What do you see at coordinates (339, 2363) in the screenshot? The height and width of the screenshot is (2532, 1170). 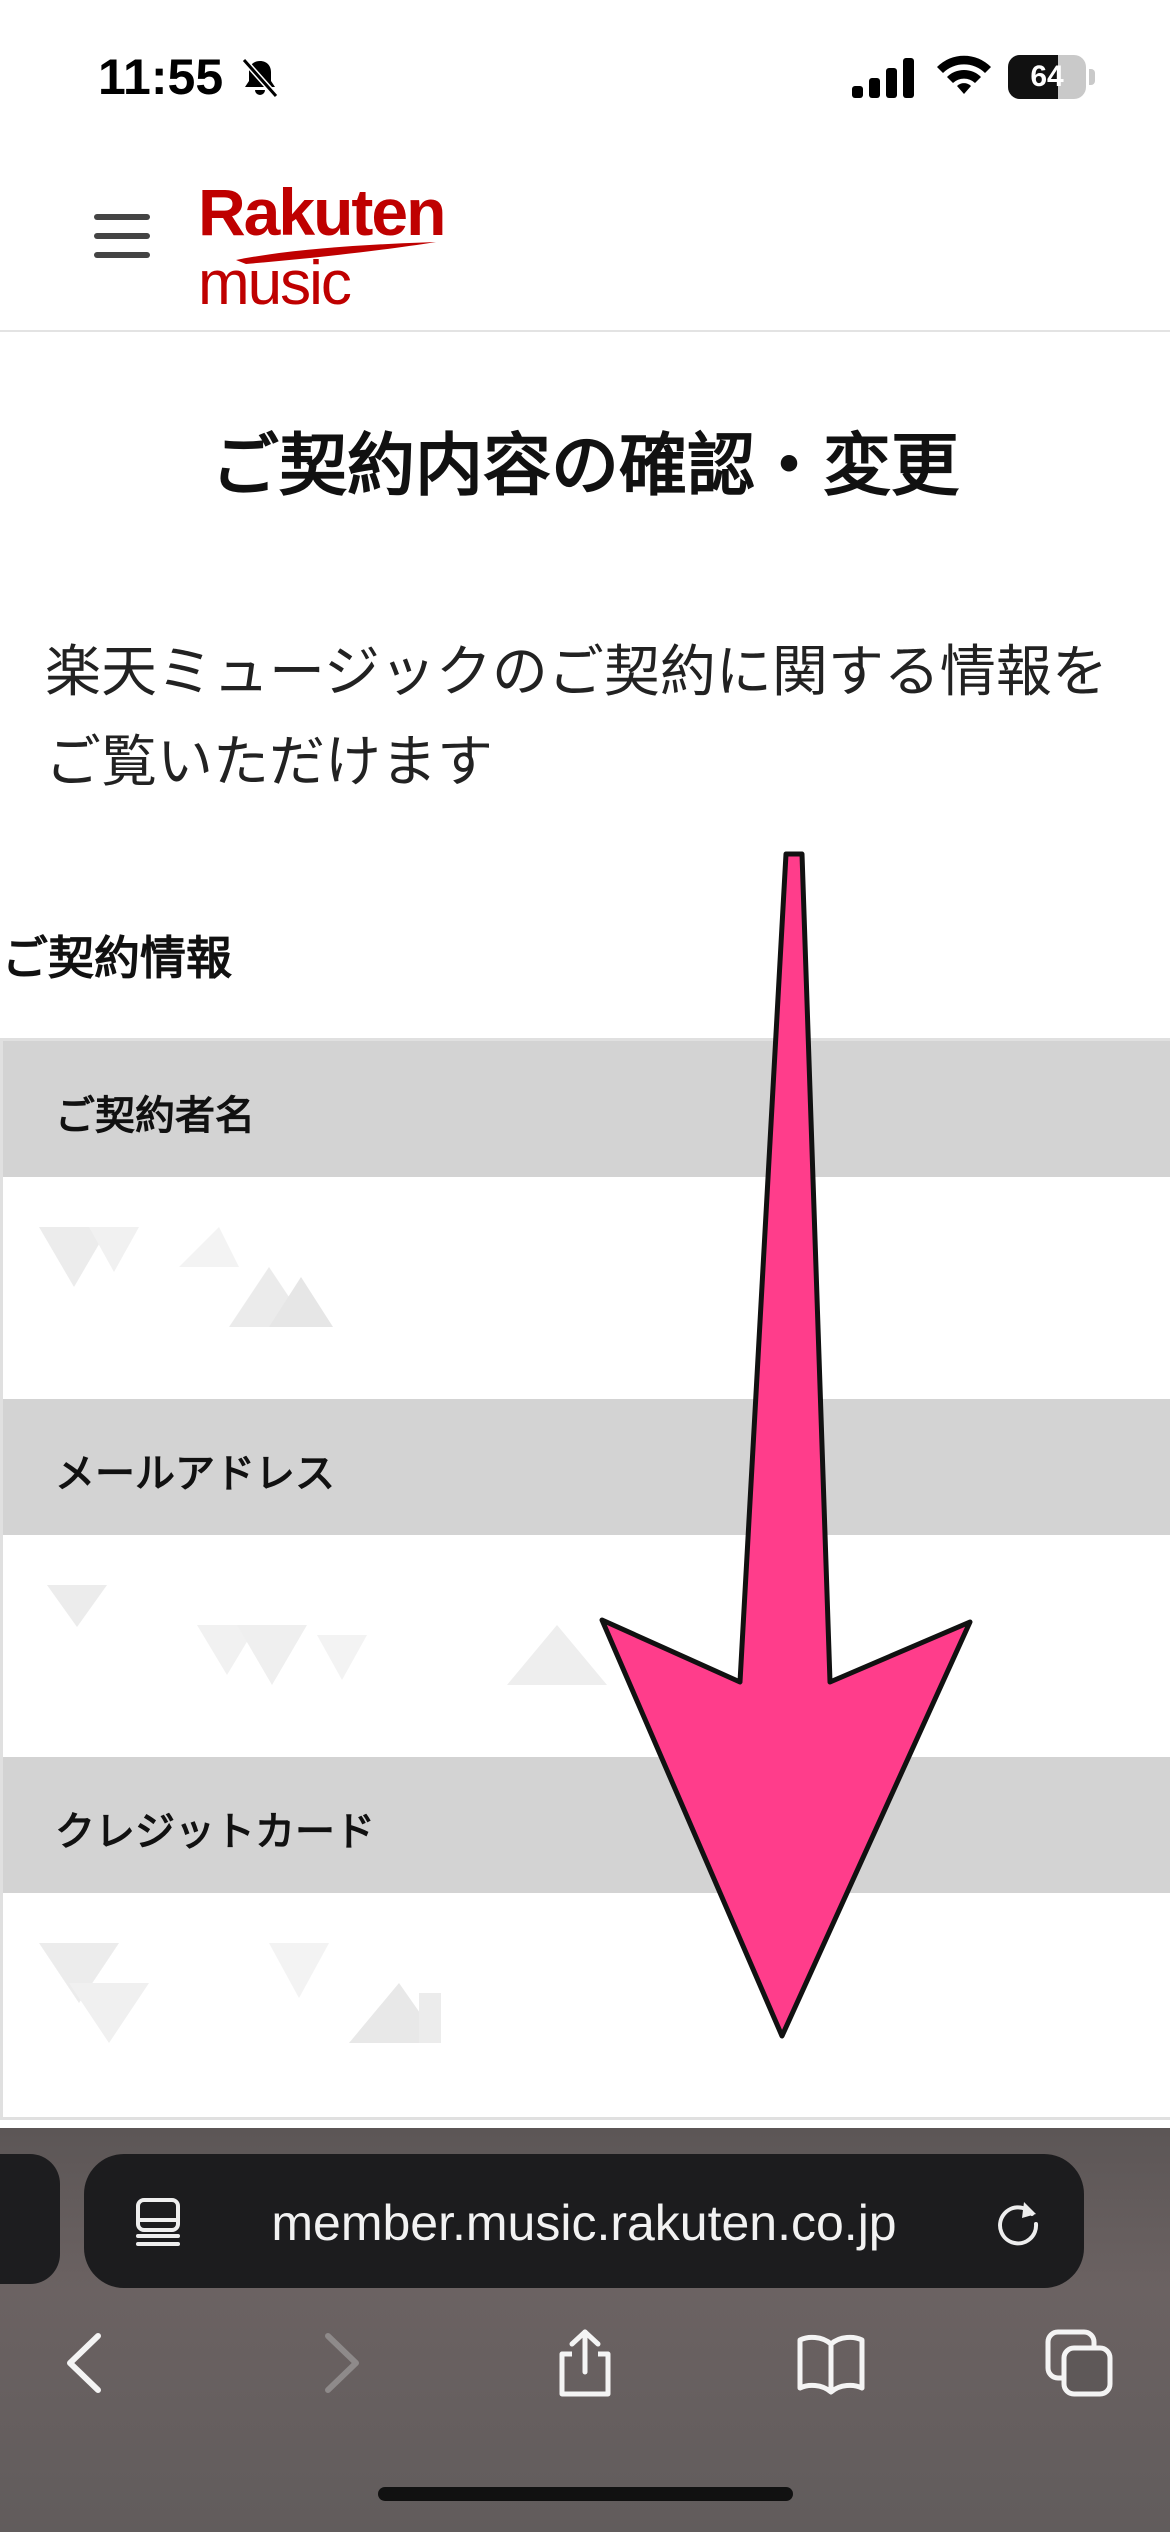 I see `forward-icon` at bounding box center [339, 2363].